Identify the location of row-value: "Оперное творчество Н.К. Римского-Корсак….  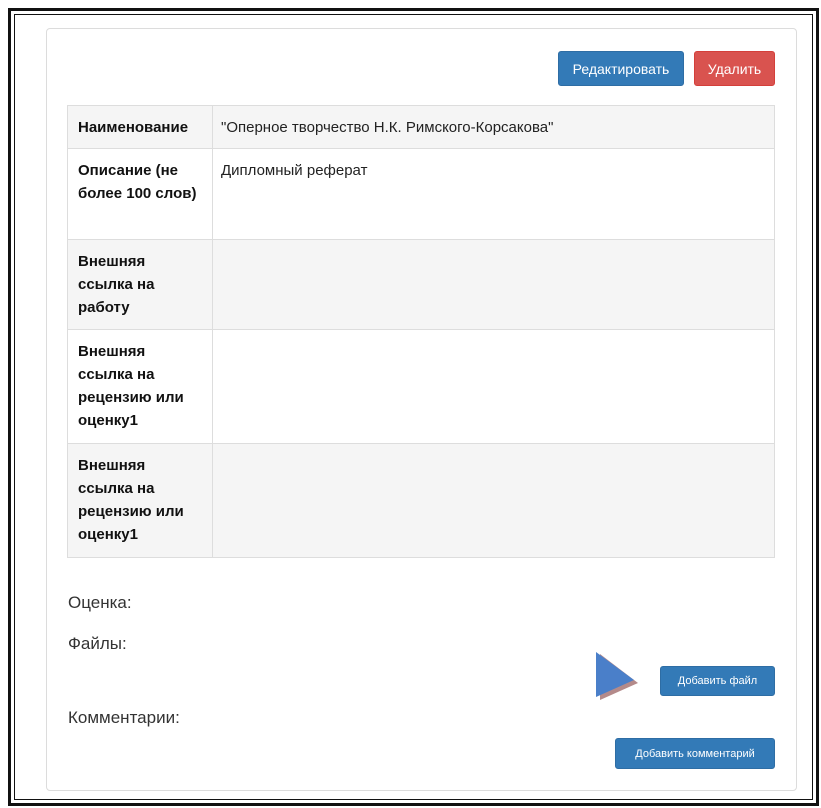
(493, 127).